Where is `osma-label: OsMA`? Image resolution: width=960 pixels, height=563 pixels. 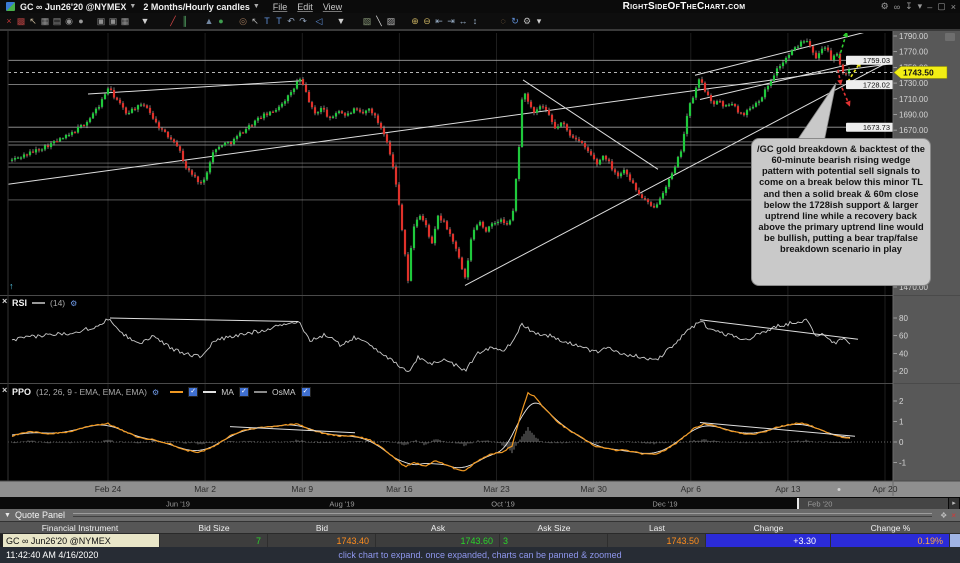 osma-label: OsMA is located at coordinates (283, 392).